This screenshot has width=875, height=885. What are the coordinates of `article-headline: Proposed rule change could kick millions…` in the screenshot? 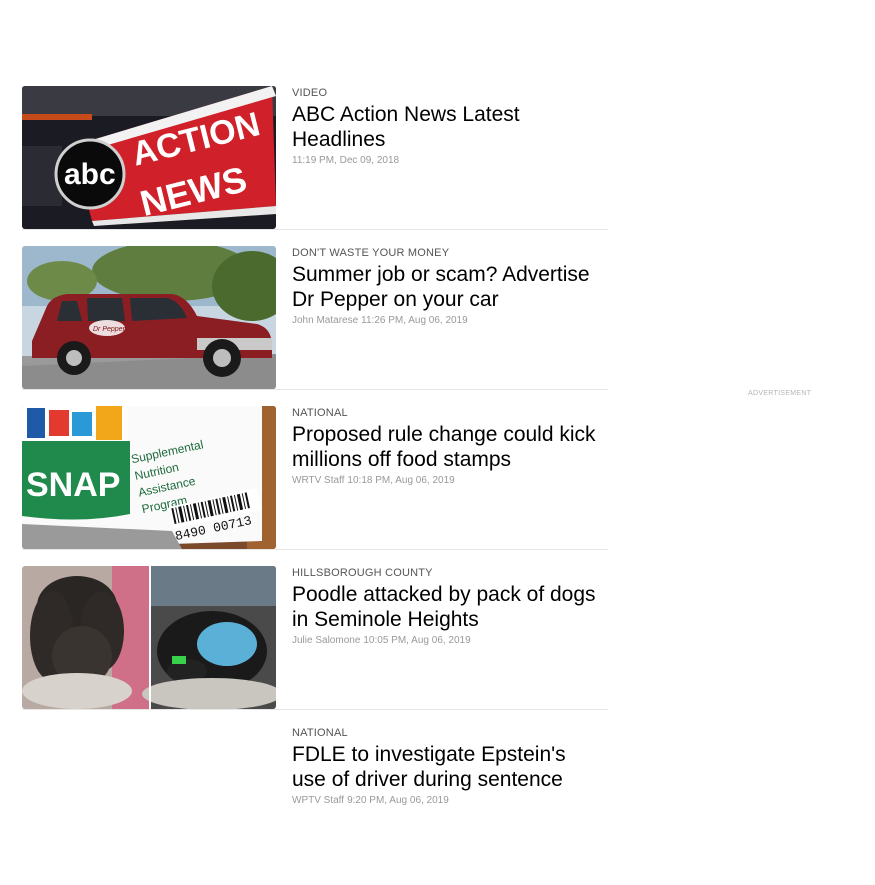 It's located at (447, 447).